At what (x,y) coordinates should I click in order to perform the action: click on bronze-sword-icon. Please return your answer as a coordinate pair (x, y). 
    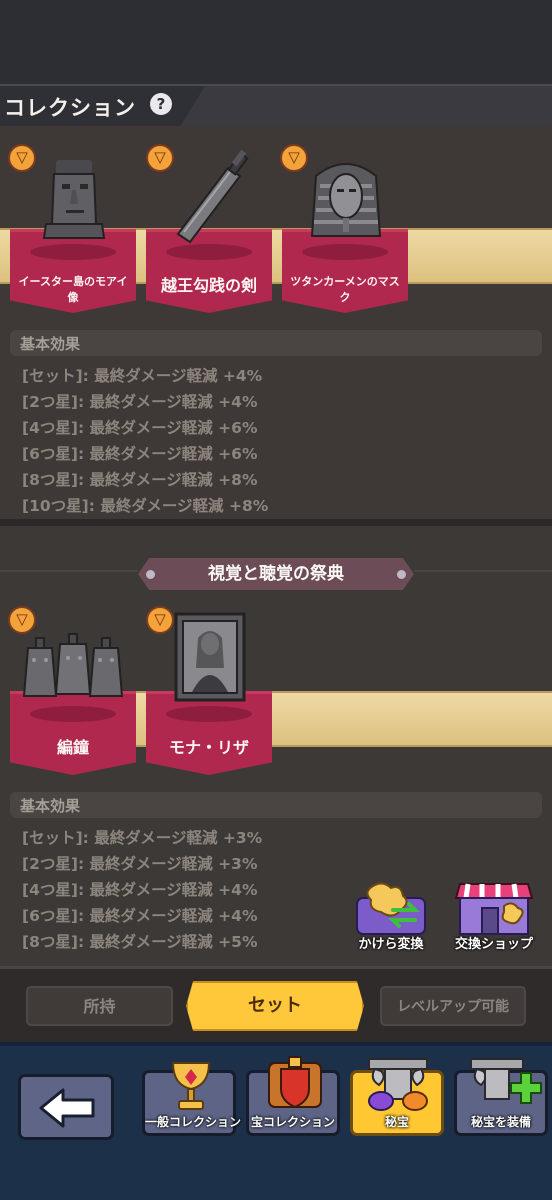
    Looking at the image, I should click on (212, 196).